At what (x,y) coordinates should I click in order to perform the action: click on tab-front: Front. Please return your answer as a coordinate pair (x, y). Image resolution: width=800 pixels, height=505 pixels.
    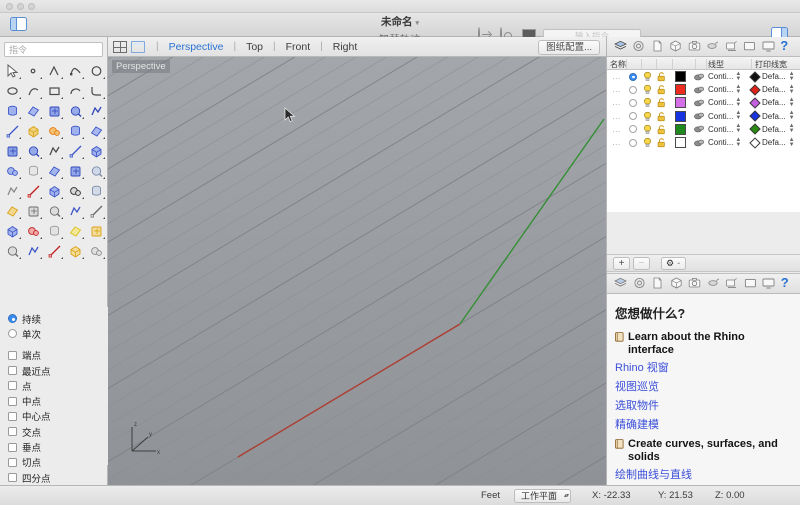
    Looking at the image, I should click on (298, 47).